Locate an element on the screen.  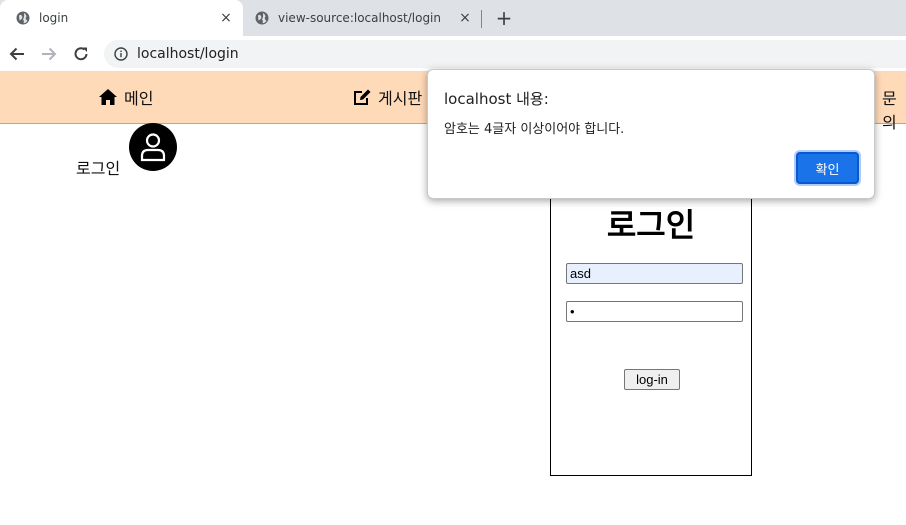
reload-icon is located at coordinates (81, 54).